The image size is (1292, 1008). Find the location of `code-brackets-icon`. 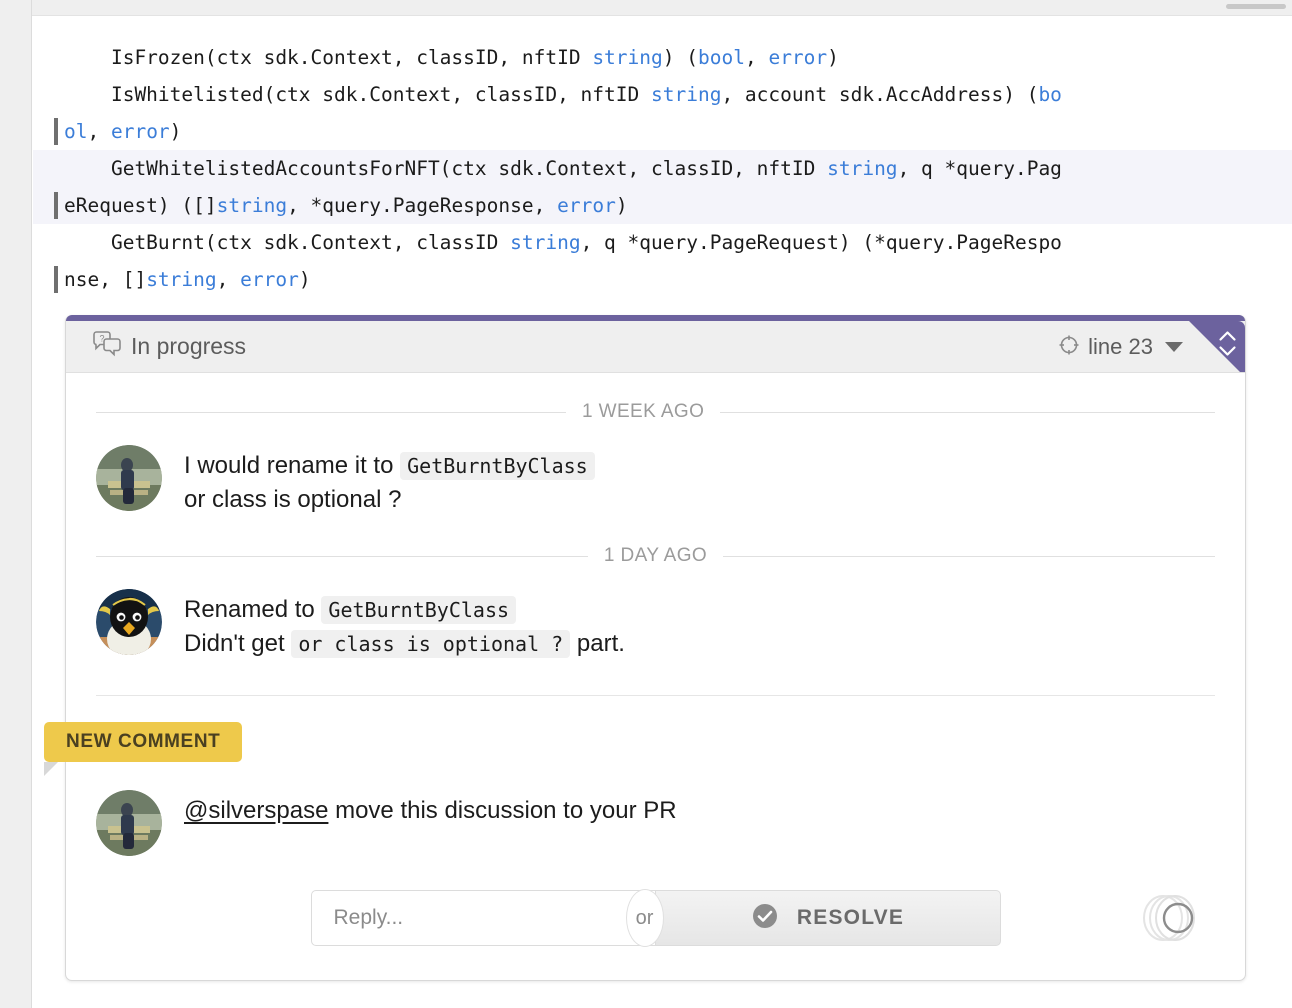

code-brackets-icon is located at coordinates (1225, 344).